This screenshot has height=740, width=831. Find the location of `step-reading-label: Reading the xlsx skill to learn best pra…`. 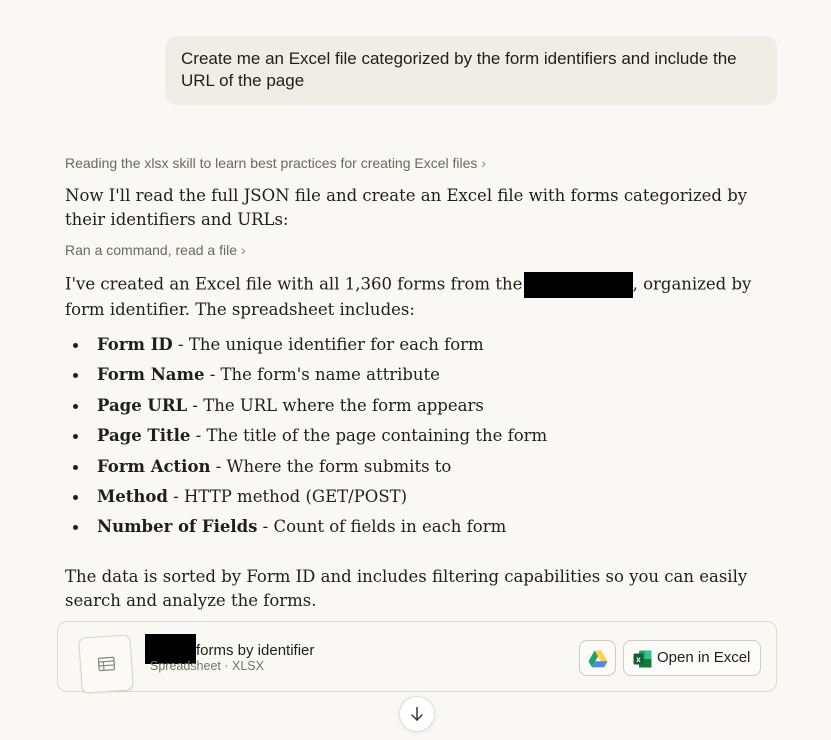

step-reading-label: Reading the xlsx skill to learn best pra… is located at coordinates (271, 163).